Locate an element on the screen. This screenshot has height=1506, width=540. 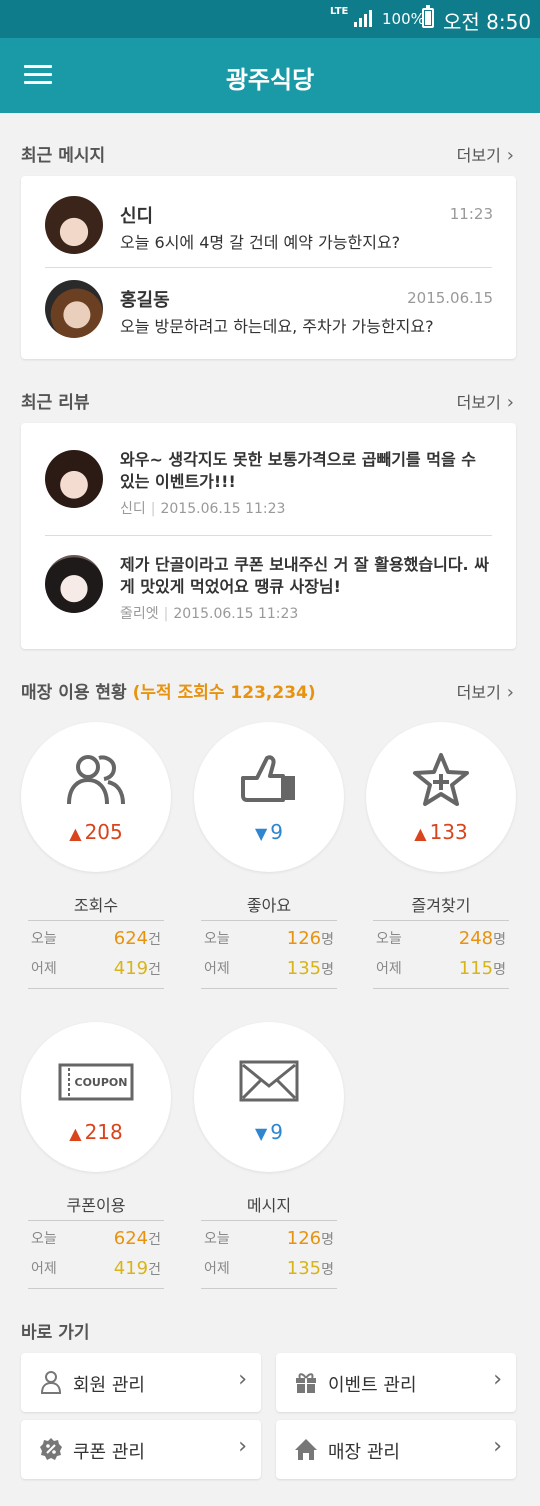
review-author: 줄리엣 is located at coordinates (139, 614).